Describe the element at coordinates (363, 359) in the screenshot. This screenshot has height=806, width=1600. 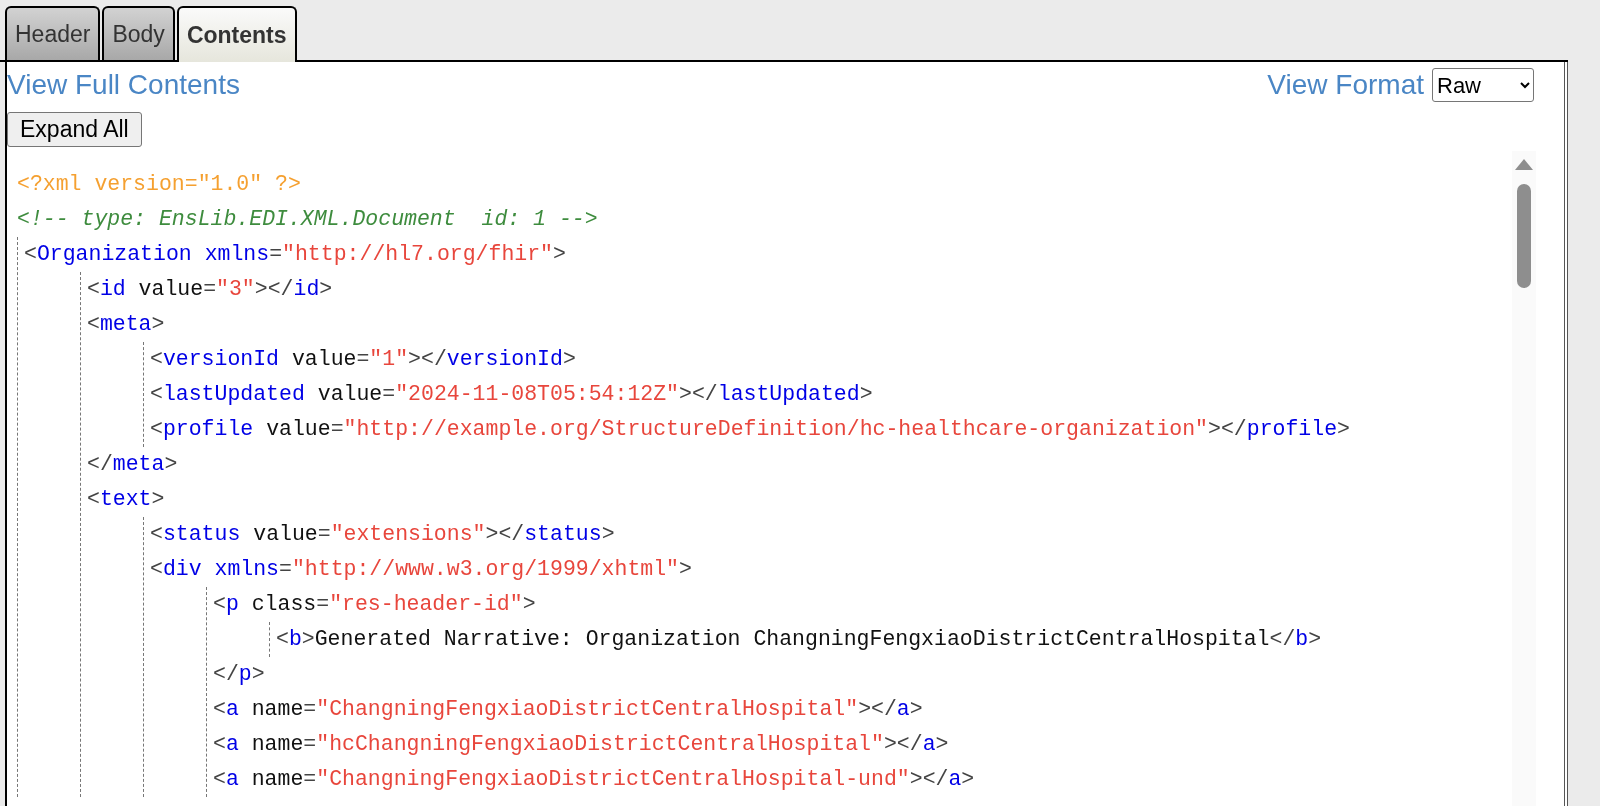
I see `code-line: <versionId value="1"></versionId>` at that location.